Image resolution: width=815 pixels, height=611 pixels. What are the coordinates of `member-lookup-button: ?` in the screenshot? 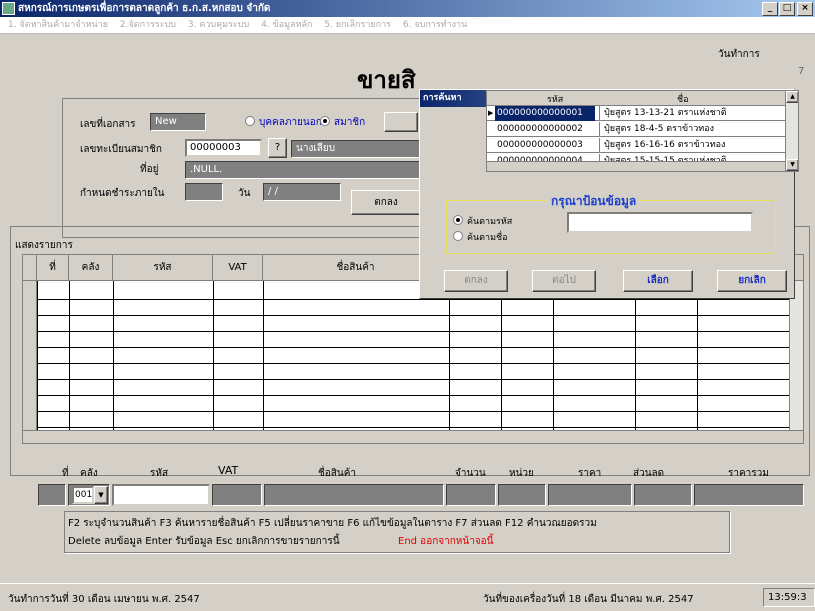 It's located at (277, 148).